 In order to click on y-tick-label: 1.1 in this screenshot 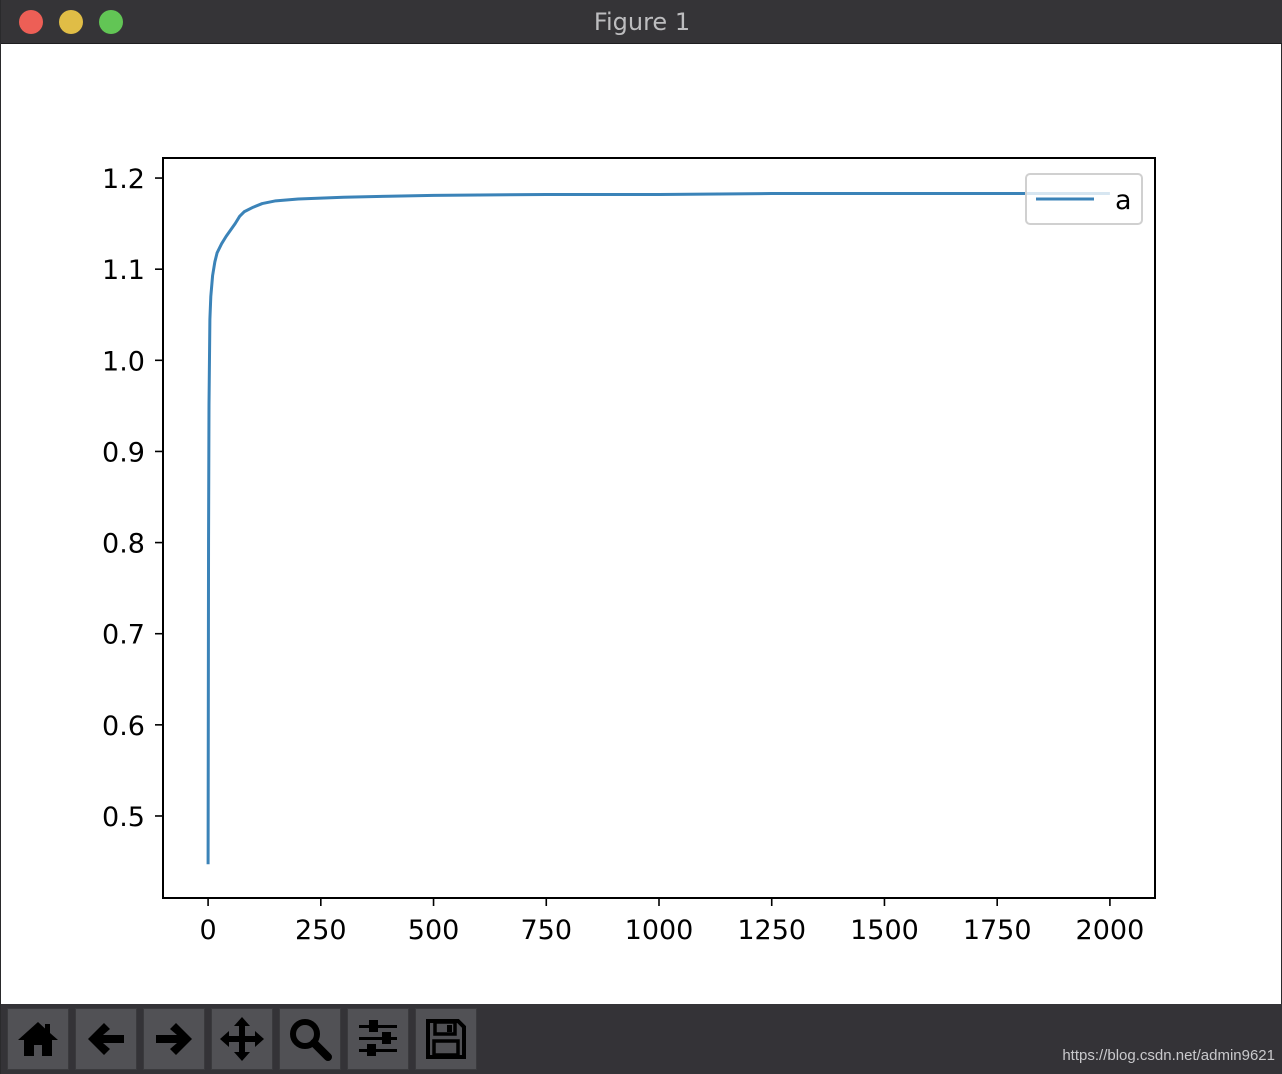, I will do `click(123, 270)`.